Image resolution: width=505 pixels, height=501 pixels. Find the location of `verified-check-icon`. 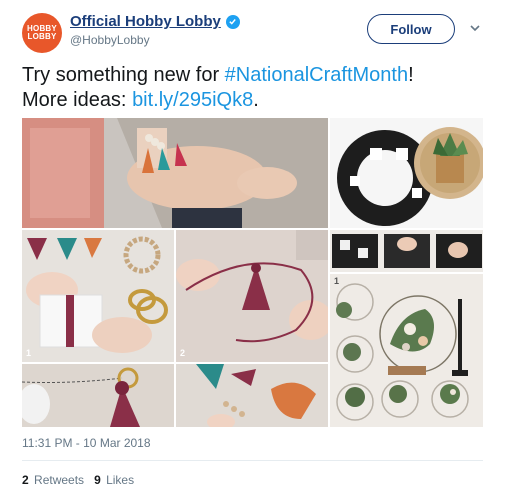

verified-check-icon is located at coordinates (232, 21).